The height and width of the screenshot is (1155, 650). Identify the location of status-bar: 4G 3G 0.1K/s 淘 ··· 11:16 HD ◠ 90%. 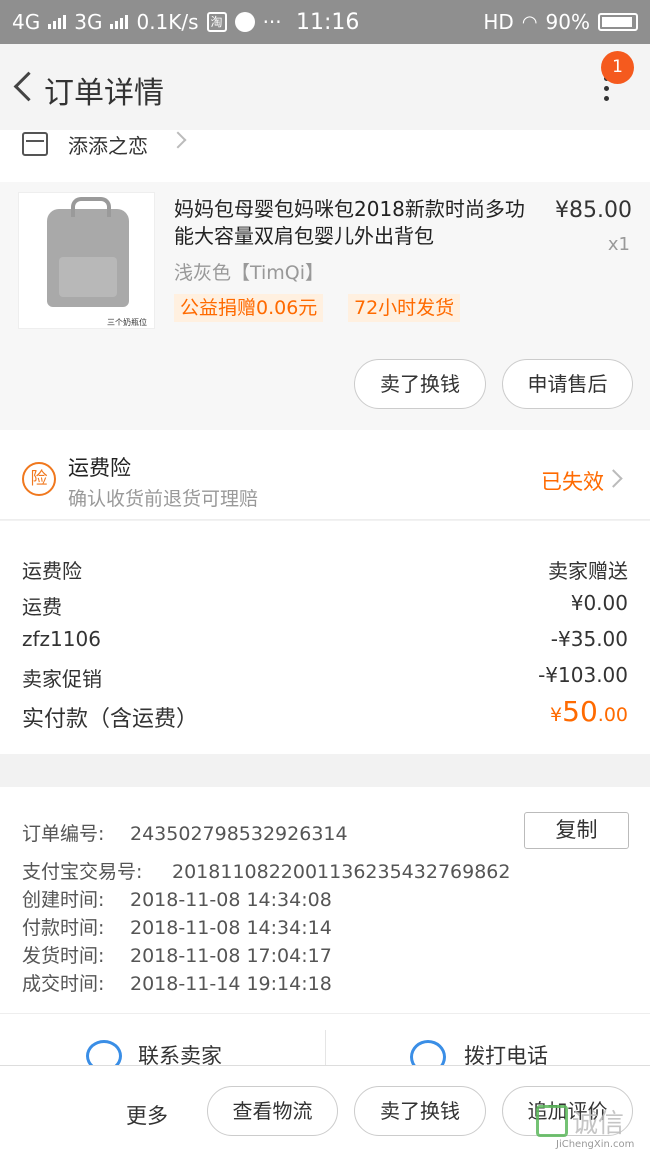
(325, 22).